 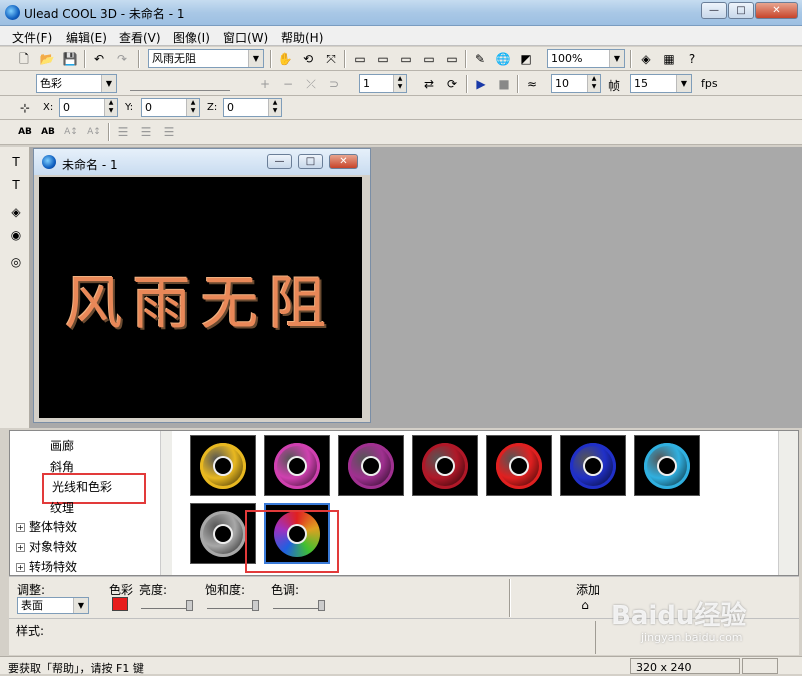 What do you see at coordinates (452, 84) in the screenshot?
I see `repeat-icon: ⟳` at bounding box center [452, 84].